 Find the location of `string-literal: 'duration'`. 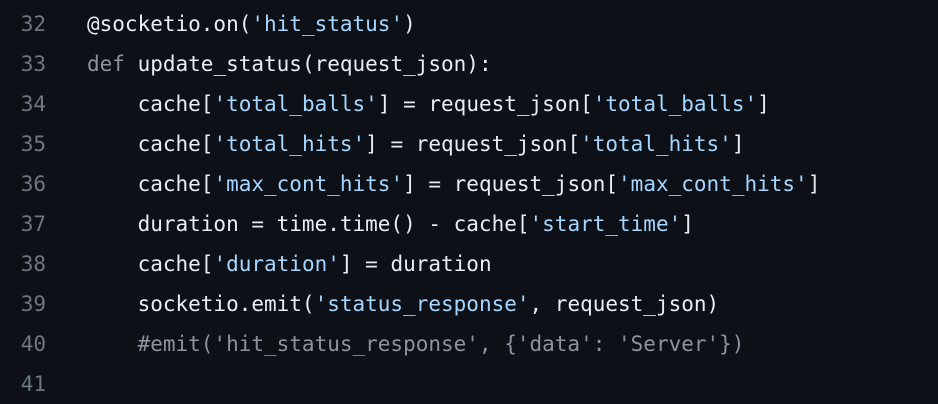

string-literal: 'duration' is located at coordinates (276, 264).